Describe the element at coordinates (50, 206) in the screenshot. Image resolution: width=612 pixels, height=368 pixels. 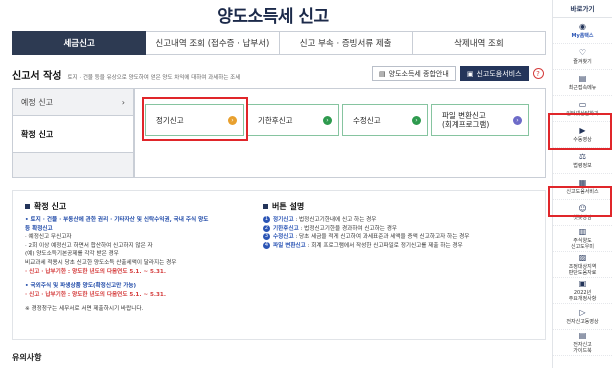
I see `final-filing-title: 확정 신고` at that location.